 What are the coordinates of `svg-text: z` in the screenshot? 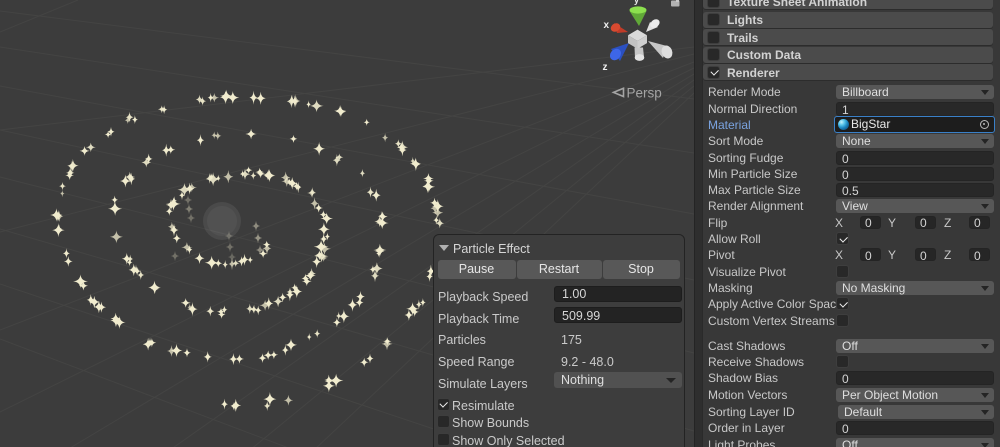 It's located at (605, 67).